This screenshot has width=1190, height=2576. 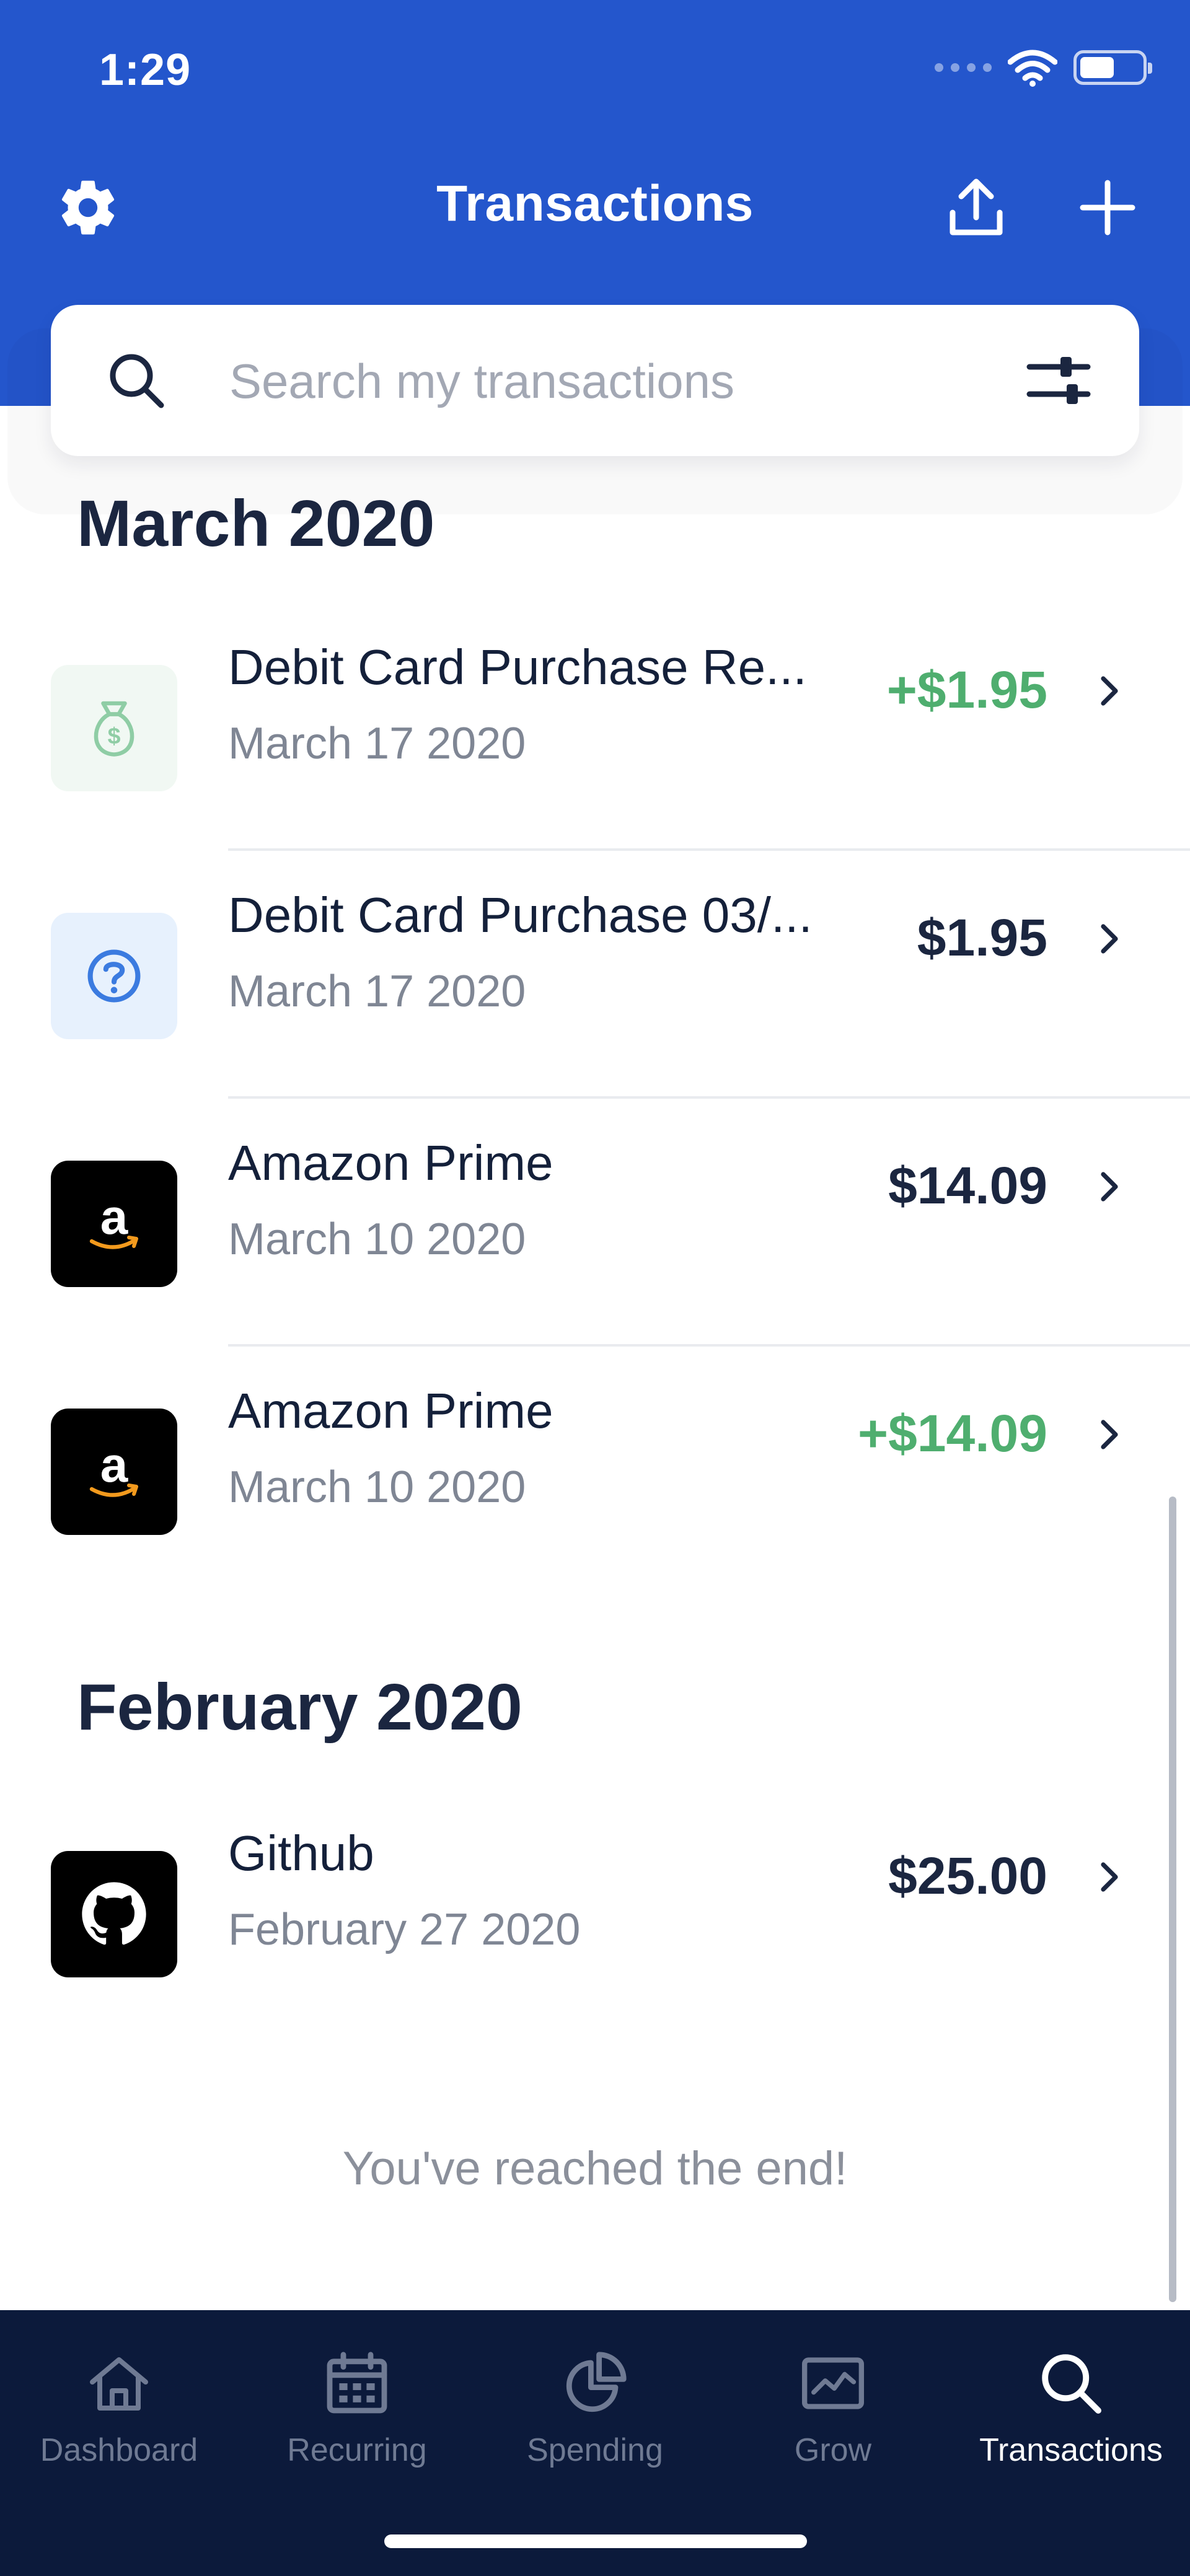 I want to click on home-indicator, so click(x=595, y=2541).